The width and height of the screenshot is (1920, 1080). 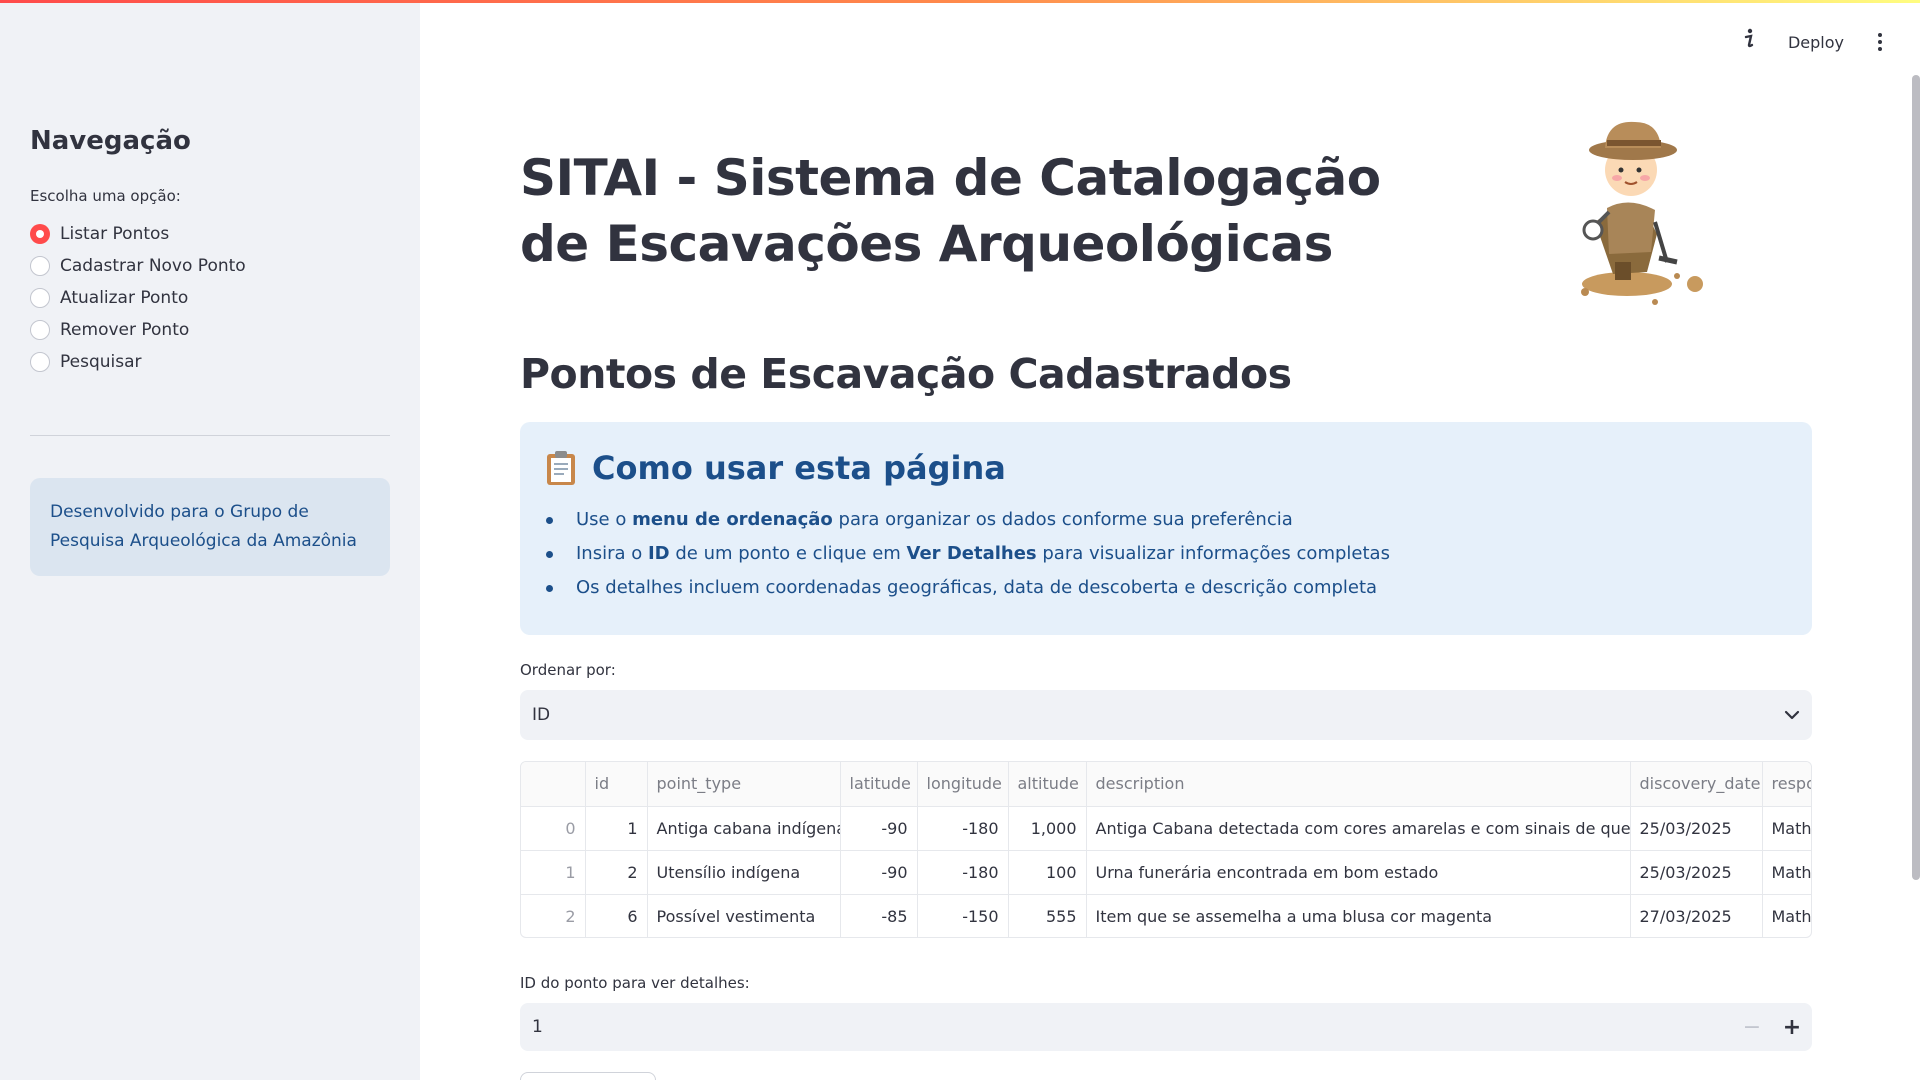 I want to click on header-actions: Deploy, so click(x=1814, y=42).